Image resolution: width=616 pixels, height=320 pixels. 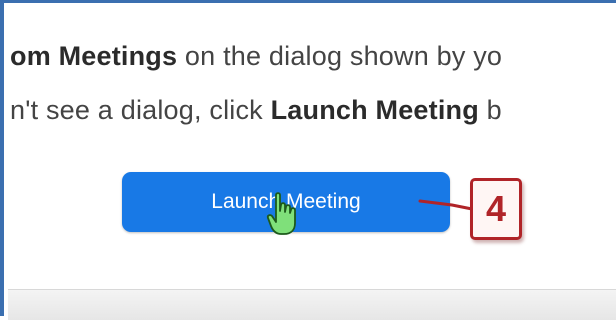 I want to click on instruction-line-2: n't see a dialog, click Launch Meeting b, so click(x=256, y=110).